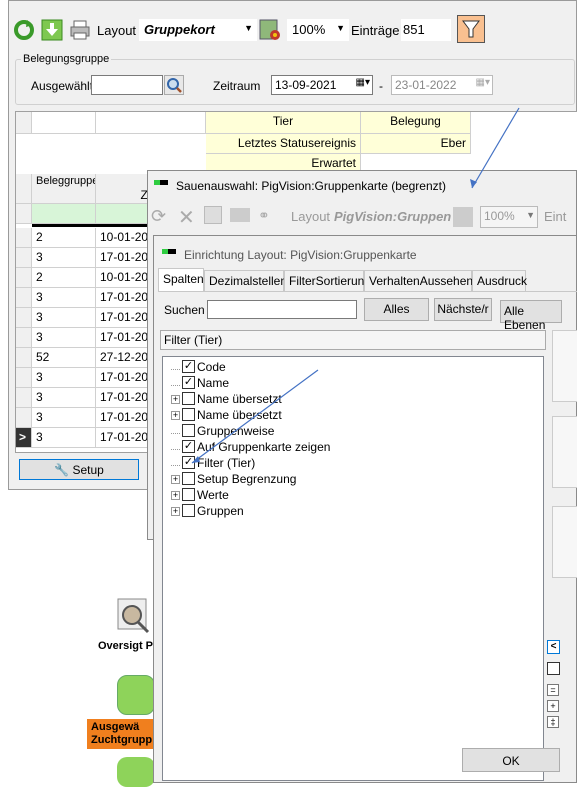 The image size is (577, 787). I want to click on date-to-picker: 23-01-2022 ▦▾, so click(442, 85).